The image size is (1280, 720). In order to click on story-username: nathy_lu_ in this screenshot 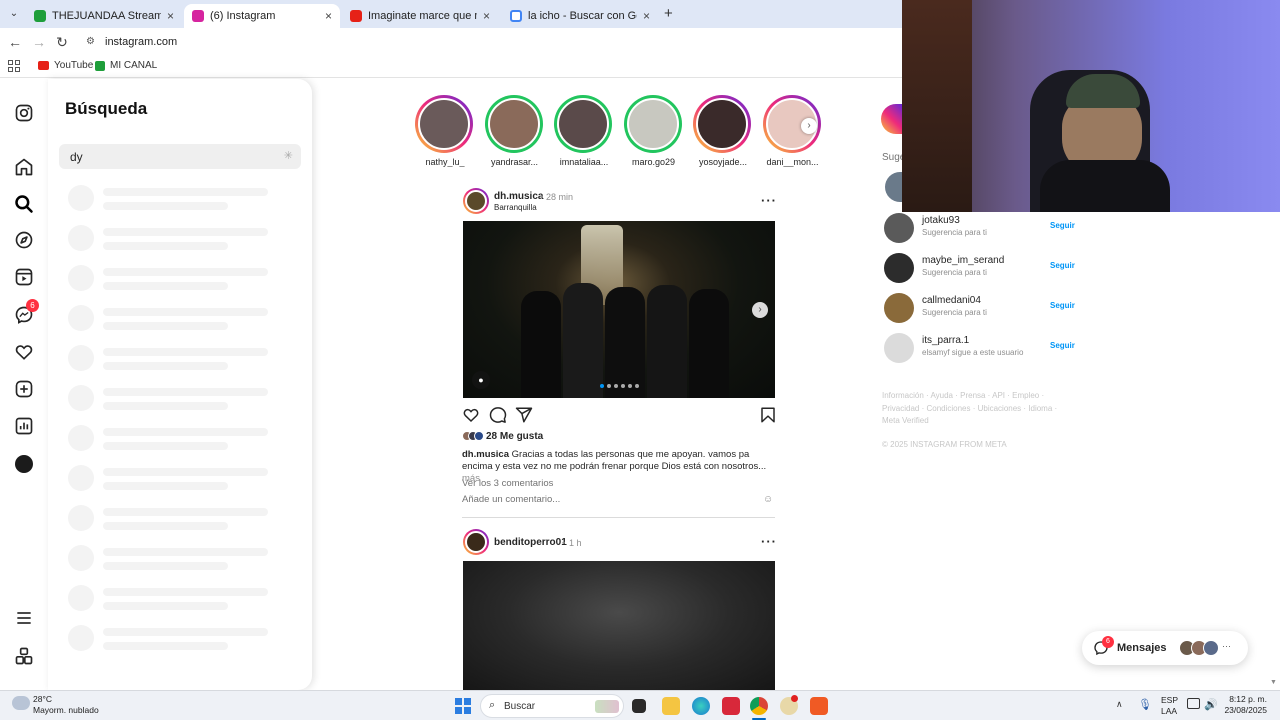, I will do `click(445, 162)`.